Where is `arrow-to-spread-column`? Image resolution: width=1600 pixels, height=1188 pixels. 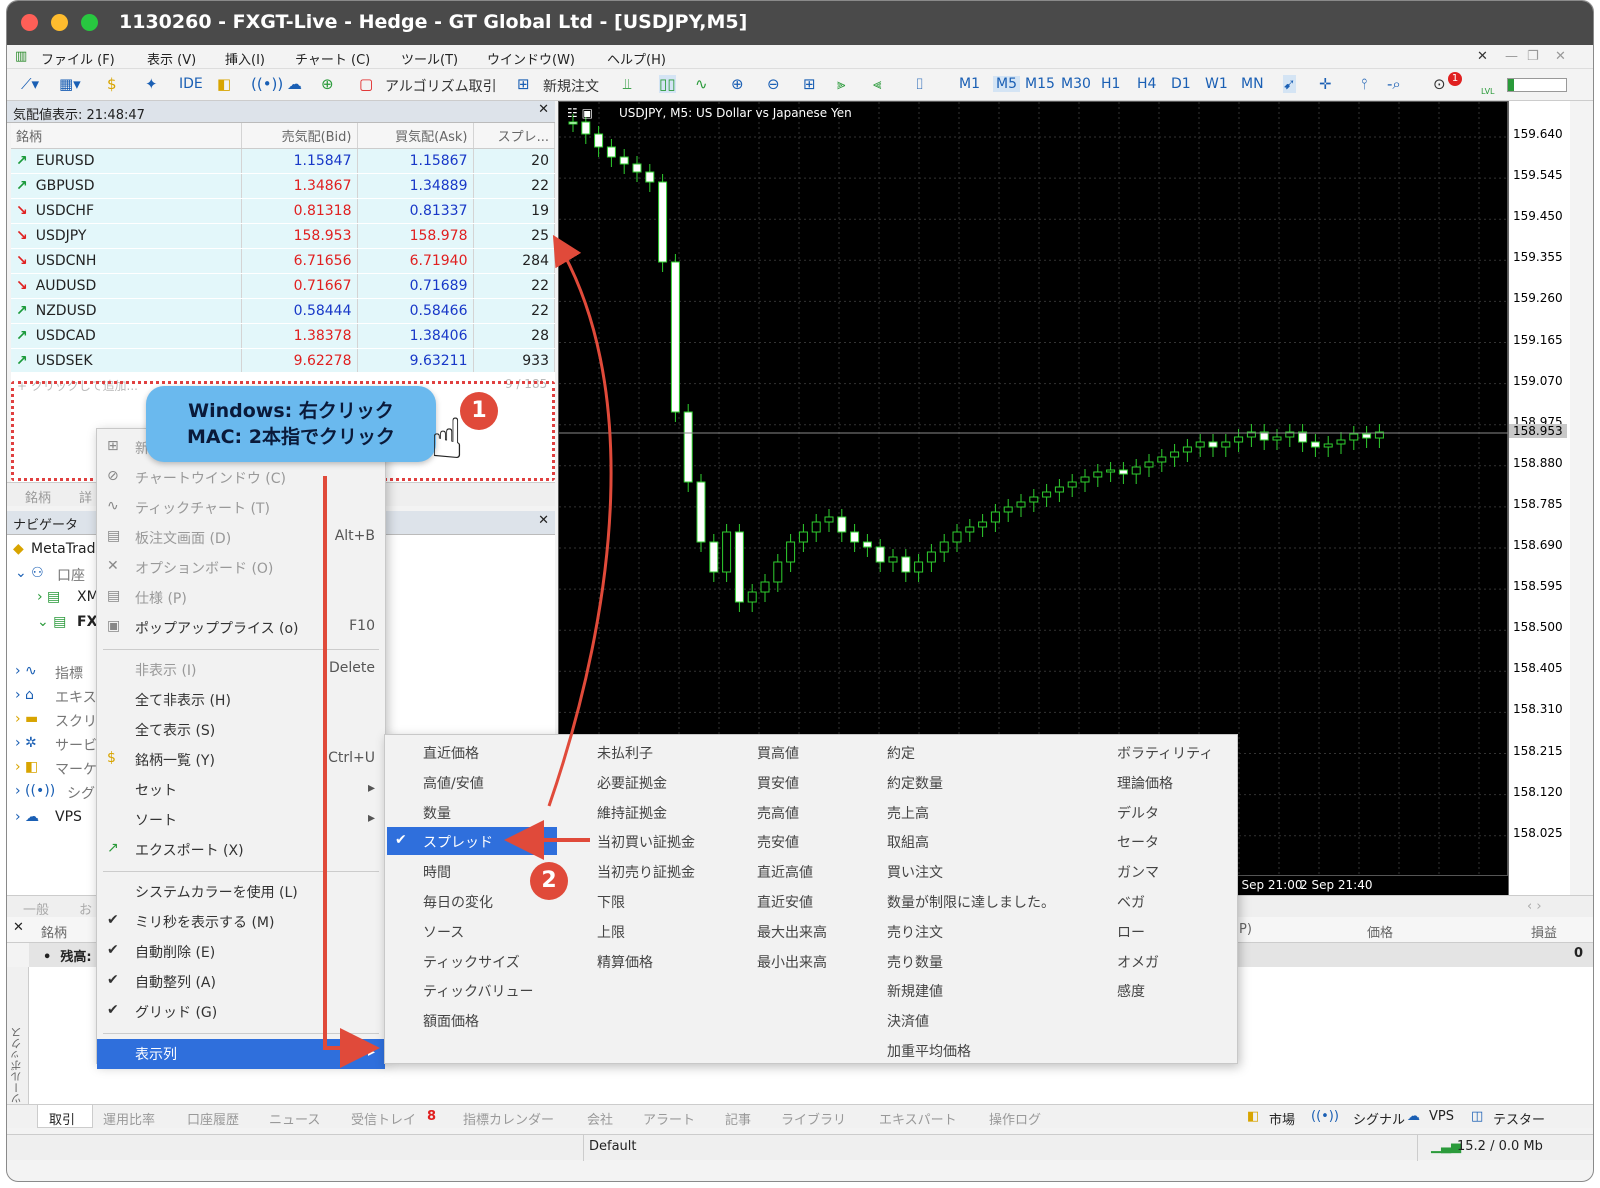 arrow-to-spread-column is located at coordinates (580, 520).